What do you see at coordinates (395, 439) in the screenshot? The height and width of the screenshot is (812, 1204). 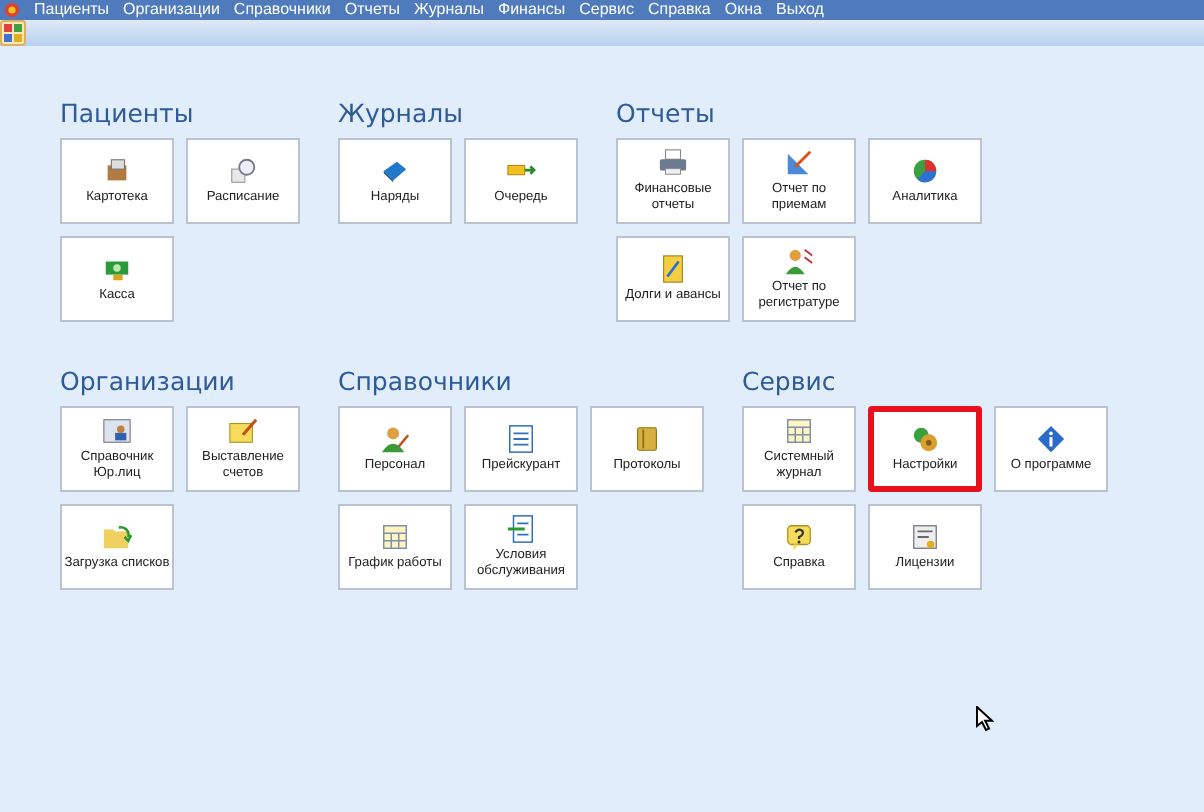 I see `person-icon` at bounding box center [395, 439].